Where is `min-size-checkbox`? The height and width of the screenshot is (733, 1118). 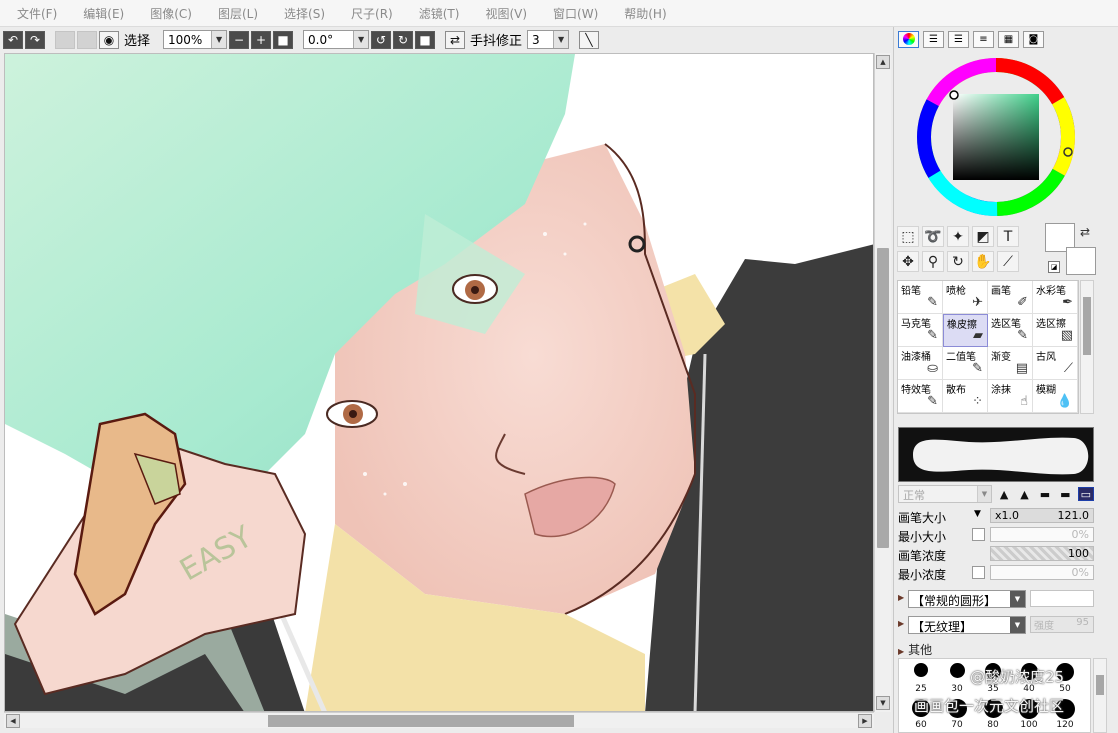 min-size-checkbox is located at coordinates (978, 534).